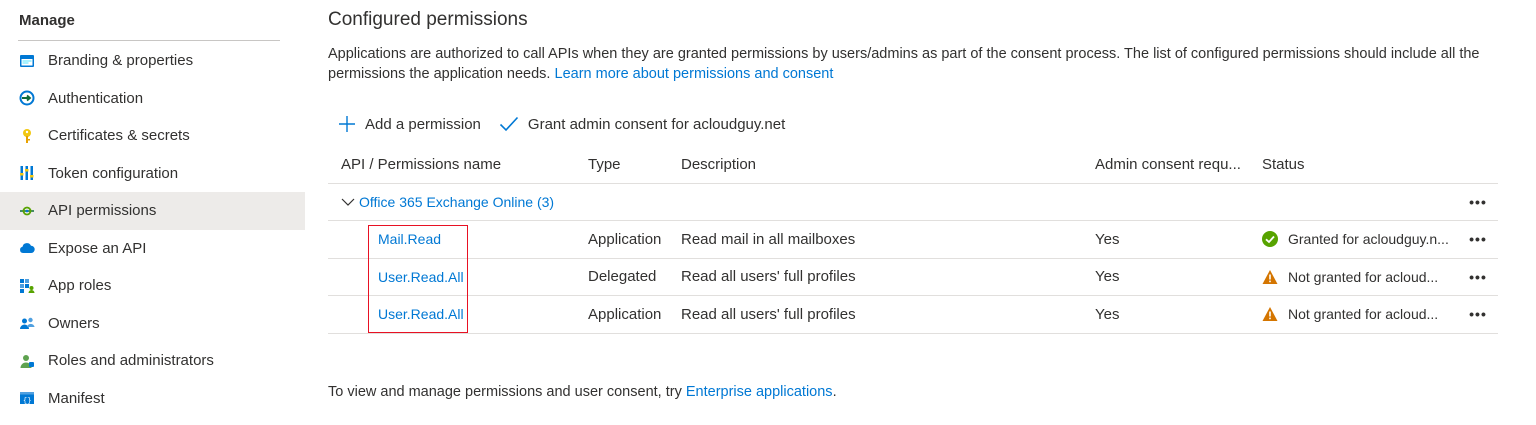 The image size is (1536, 425). What do you see at coordinates (113, 173) in the screenshot?
I see `sidebar-item-label: Token configuration` at bounding box center [113, 173].